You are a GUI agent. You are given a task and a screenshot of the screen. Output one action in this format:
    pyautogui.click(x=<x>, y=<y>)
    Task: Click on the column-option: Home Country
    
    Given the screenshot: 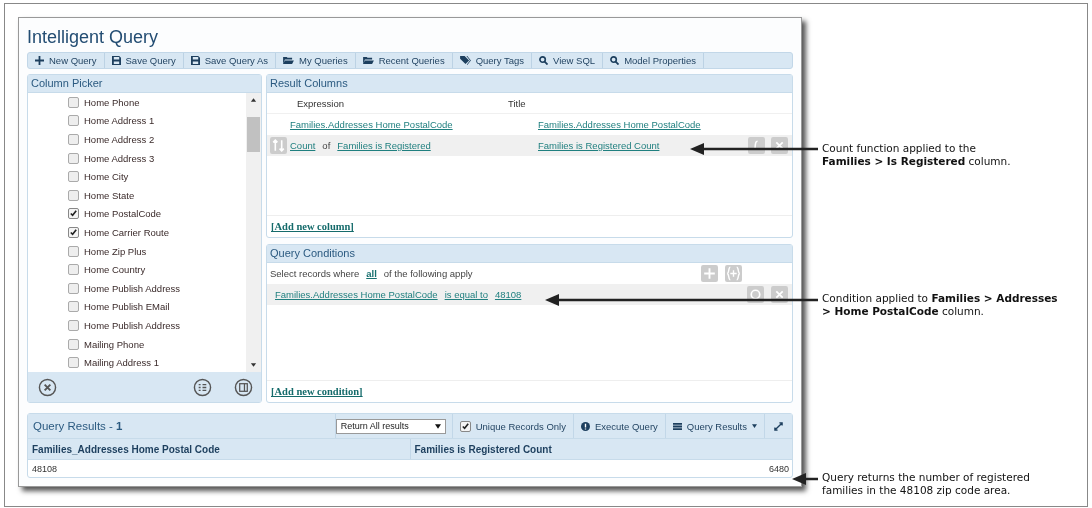 What is the action you would take?
    pyautogui.click(x=157, y=270)
    